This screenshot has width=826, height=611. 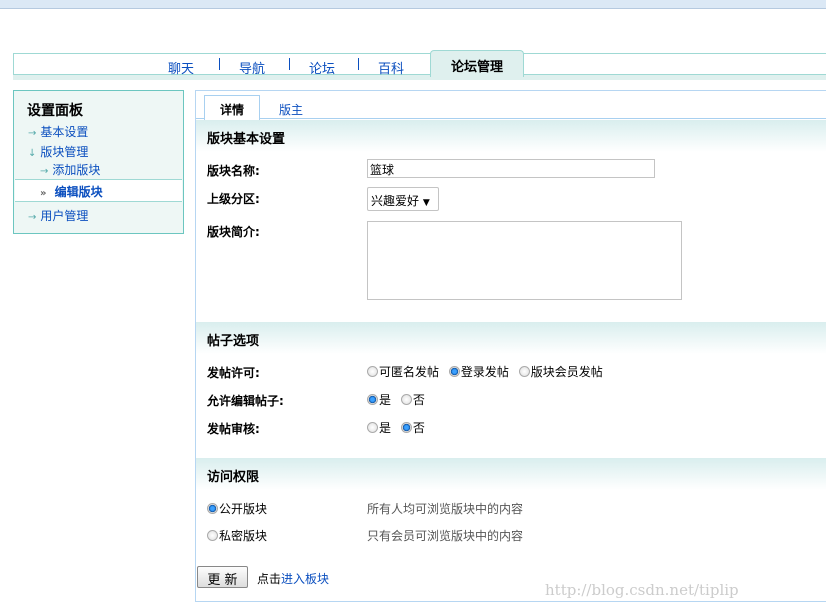 I want to click on nav-bar, so click(x=419, y=64).